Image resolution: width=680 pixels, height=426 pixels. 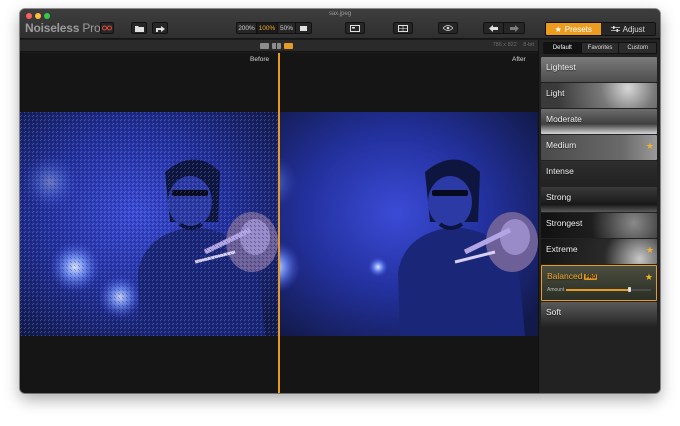 I want to click on screen-icon, so click(x=355, y=28).